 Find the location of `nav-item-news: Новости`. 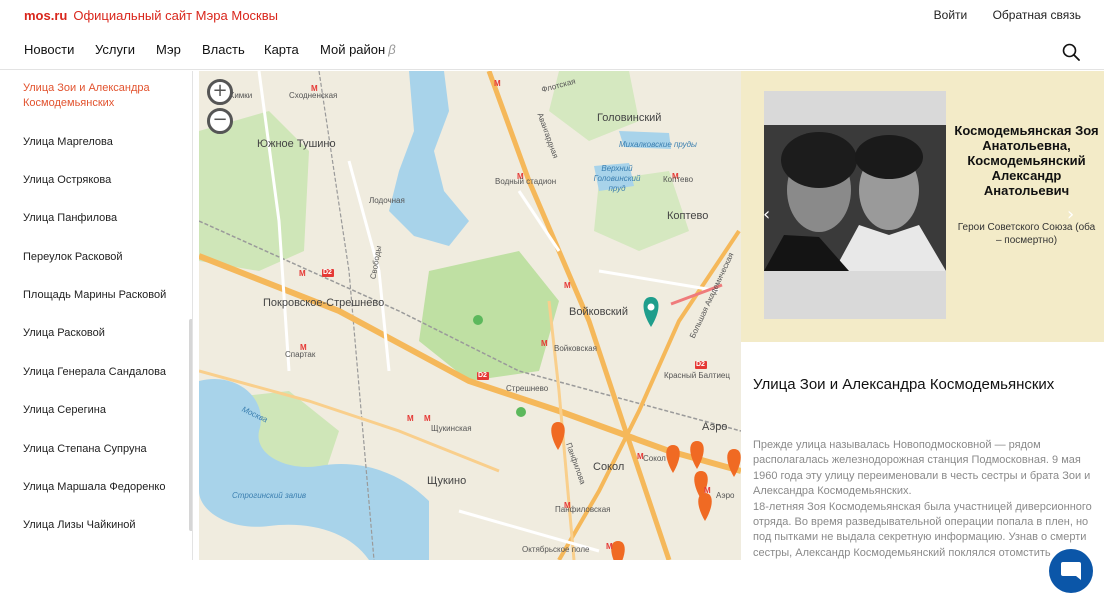

nav-item-news: Новости is located at coordinates (49, 49).